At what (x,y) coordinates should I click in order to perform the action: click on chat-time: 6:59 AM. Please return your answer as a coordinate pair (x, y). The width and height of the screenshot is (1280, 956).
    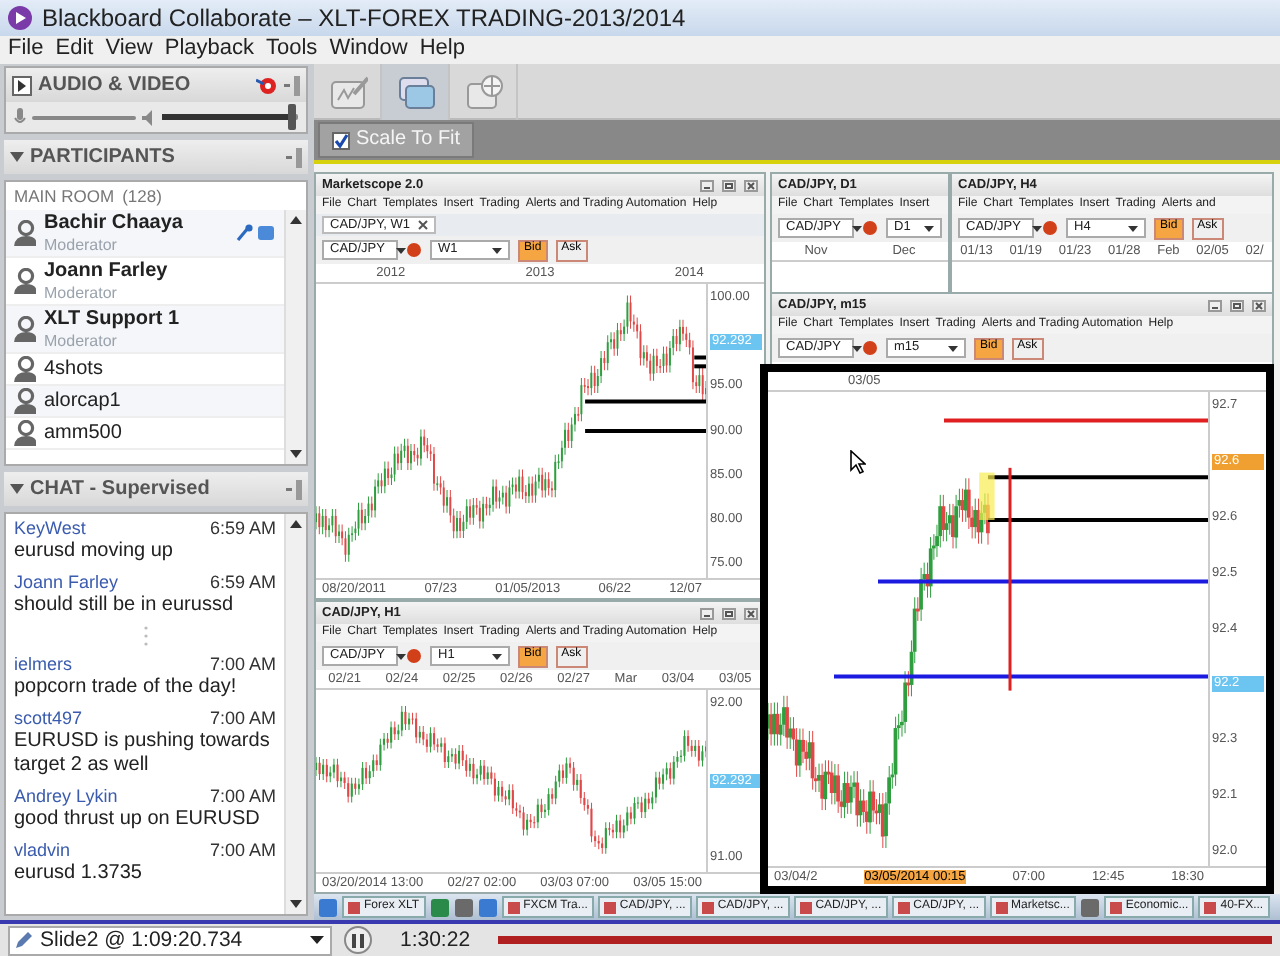
    Looking at the image, I should click on (242, 583).